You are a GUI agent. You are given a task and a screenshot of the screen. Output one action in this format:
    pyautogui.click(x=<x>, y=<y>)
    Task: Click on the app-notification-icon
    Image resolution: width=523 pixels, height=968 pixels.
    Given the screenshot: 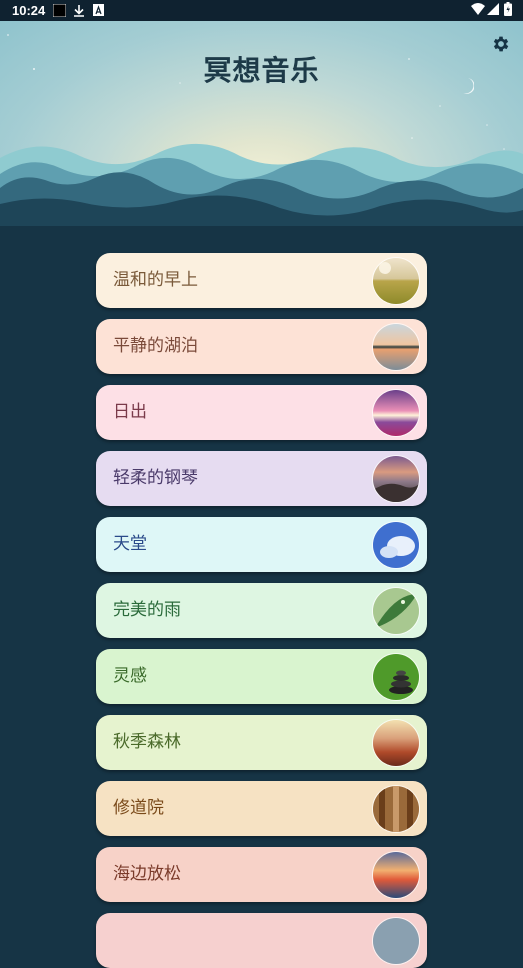 What is the action you would take?
    pyautogui.click(x=59, y=10)
    